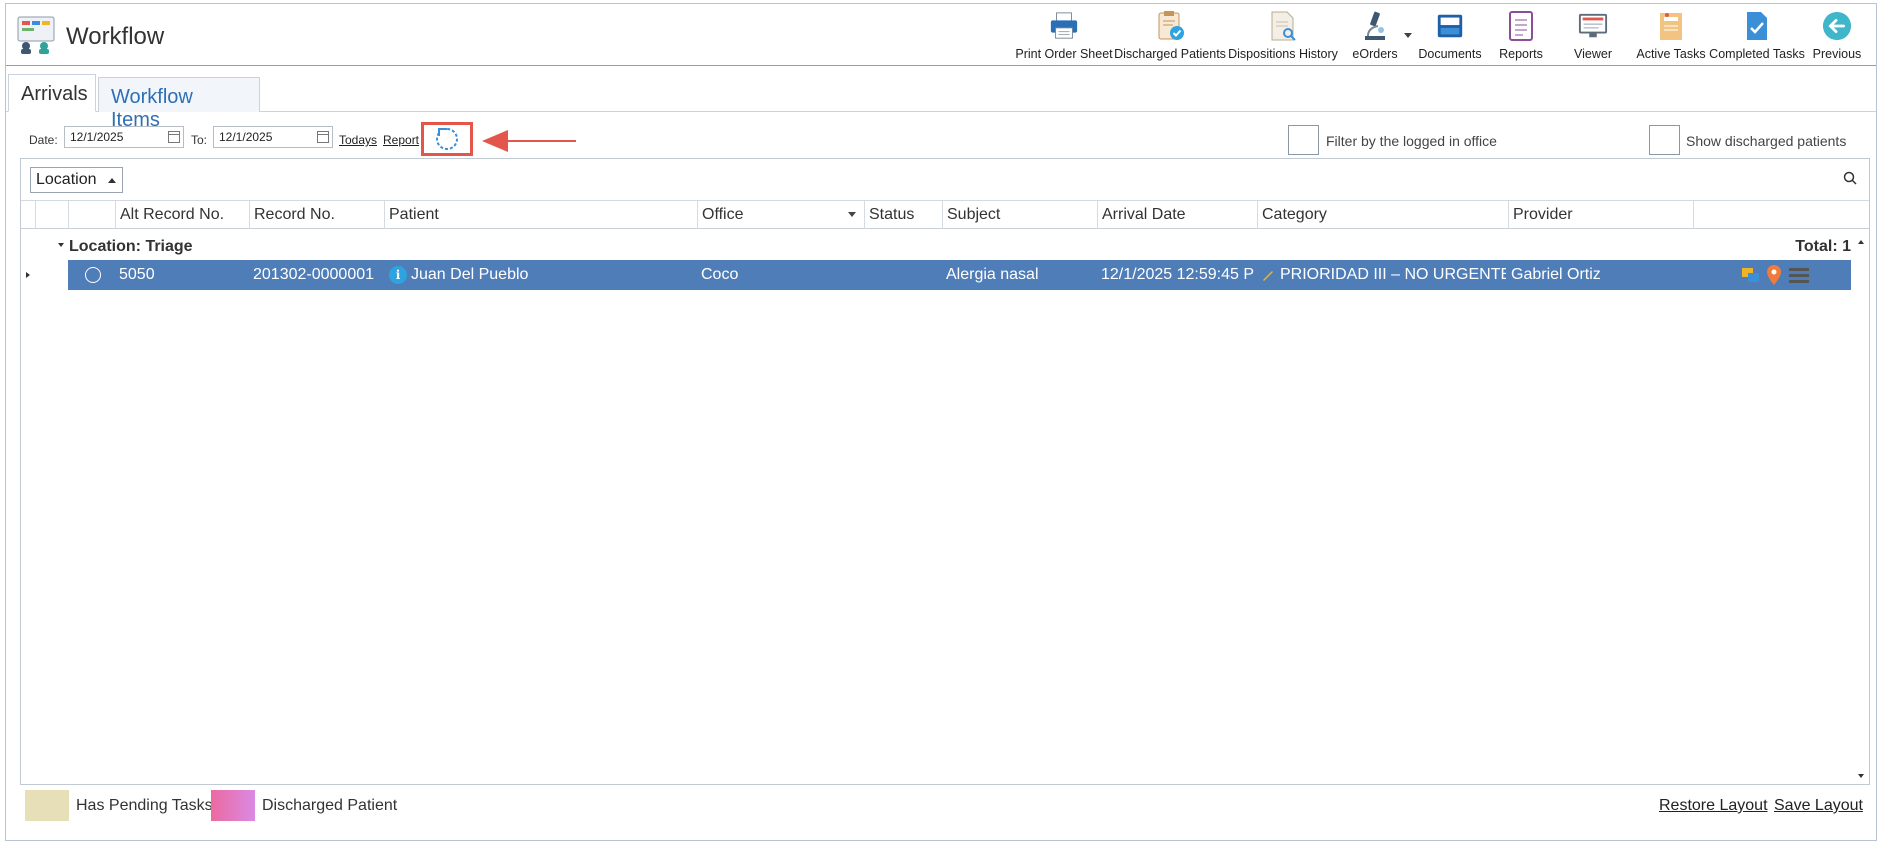  Describe the element at coordinates (936, 246) in the screenshot. I see `group-row-location: Location: Triage Total: 1` at that location.